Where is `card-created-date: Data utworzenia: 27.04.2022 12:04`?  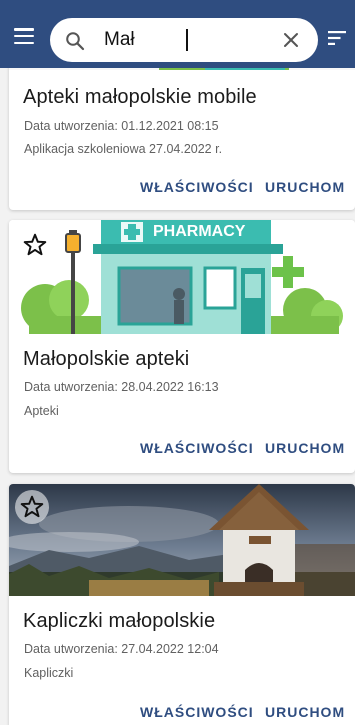 card-created-date: Data utworzenia: 27.04.2022 12:04 is located at coordinates (121, 649).